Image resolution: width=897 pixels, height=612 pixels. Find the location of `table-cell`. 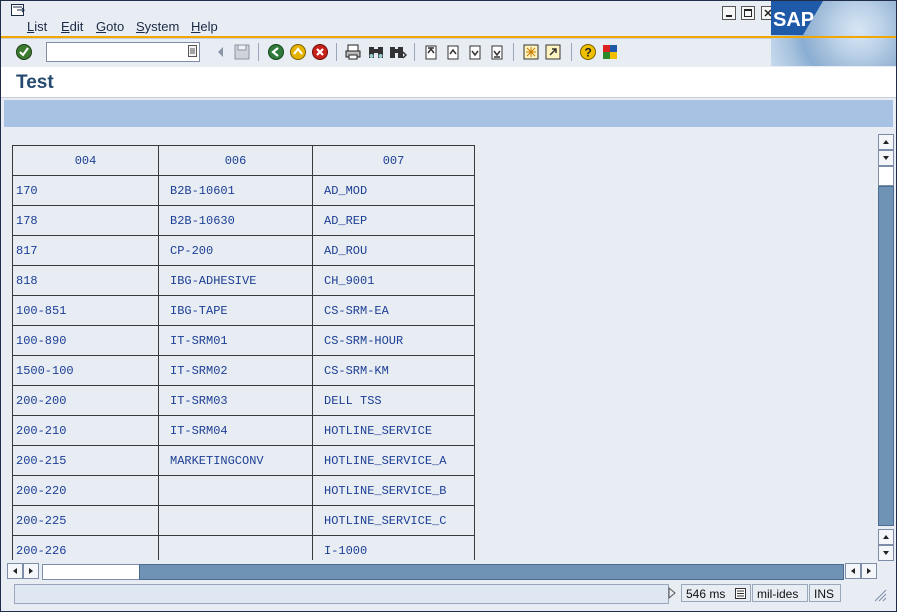

table-cell is located at coordinates (235, 520).